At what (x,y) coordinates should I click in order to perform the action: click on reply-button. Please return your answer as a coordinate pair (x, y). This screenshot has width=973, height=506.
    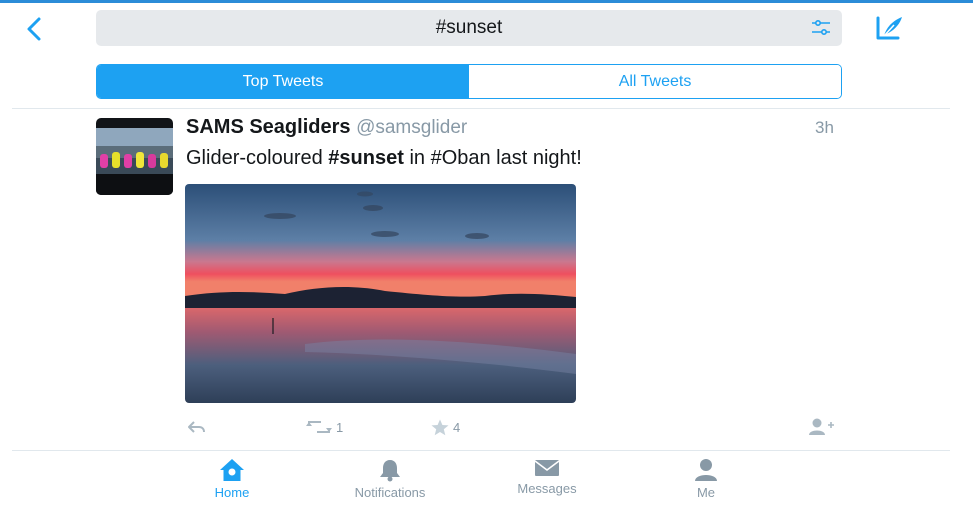
    Looking at the image, I should click on (196, 427).